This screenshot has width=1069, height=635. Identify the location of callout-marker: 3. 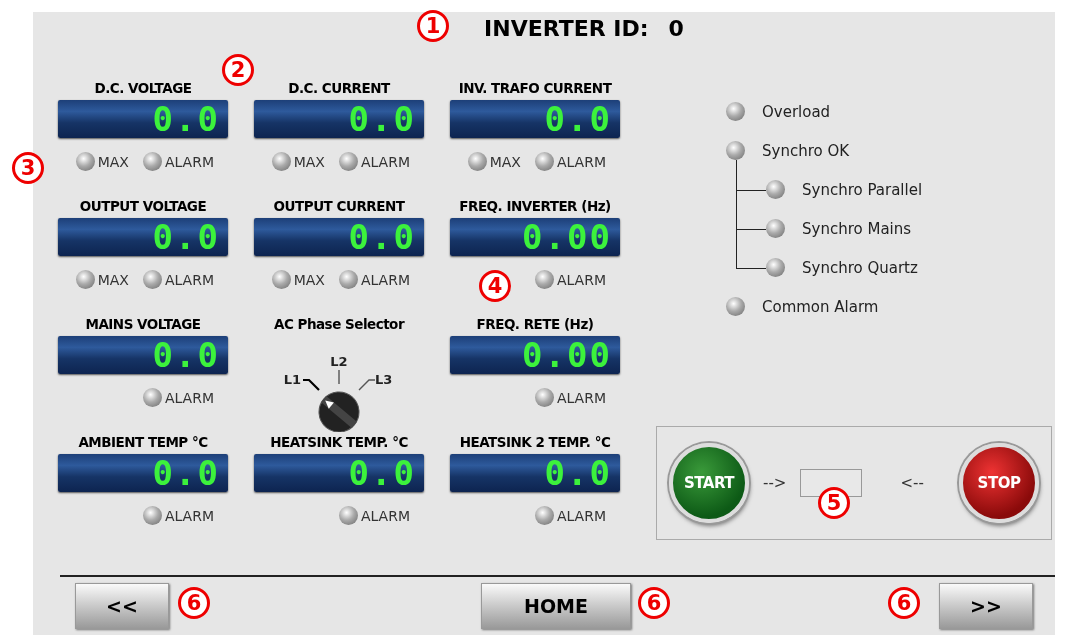
(28, 168).